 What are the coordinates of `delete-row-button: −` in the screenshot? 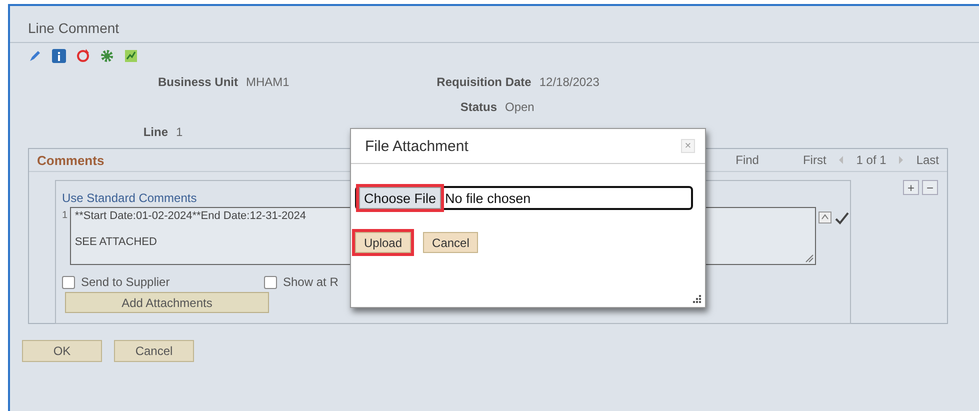 It's located at (930, 187).